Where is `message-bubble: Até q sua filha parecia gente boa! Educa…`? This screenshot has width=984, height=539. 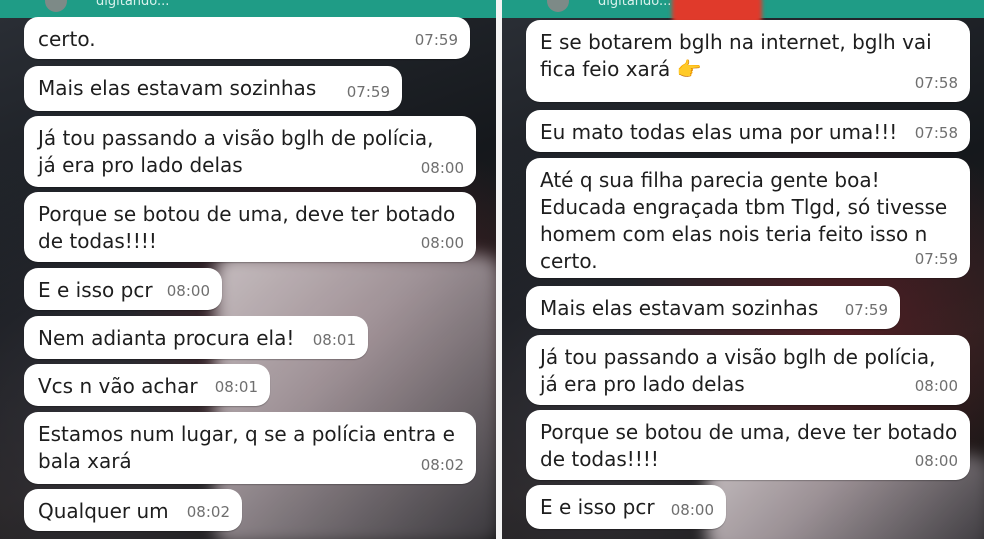
message-bubble: Até q sua filha parecia gente boa! Educa… is located at coordinates (748, 218).